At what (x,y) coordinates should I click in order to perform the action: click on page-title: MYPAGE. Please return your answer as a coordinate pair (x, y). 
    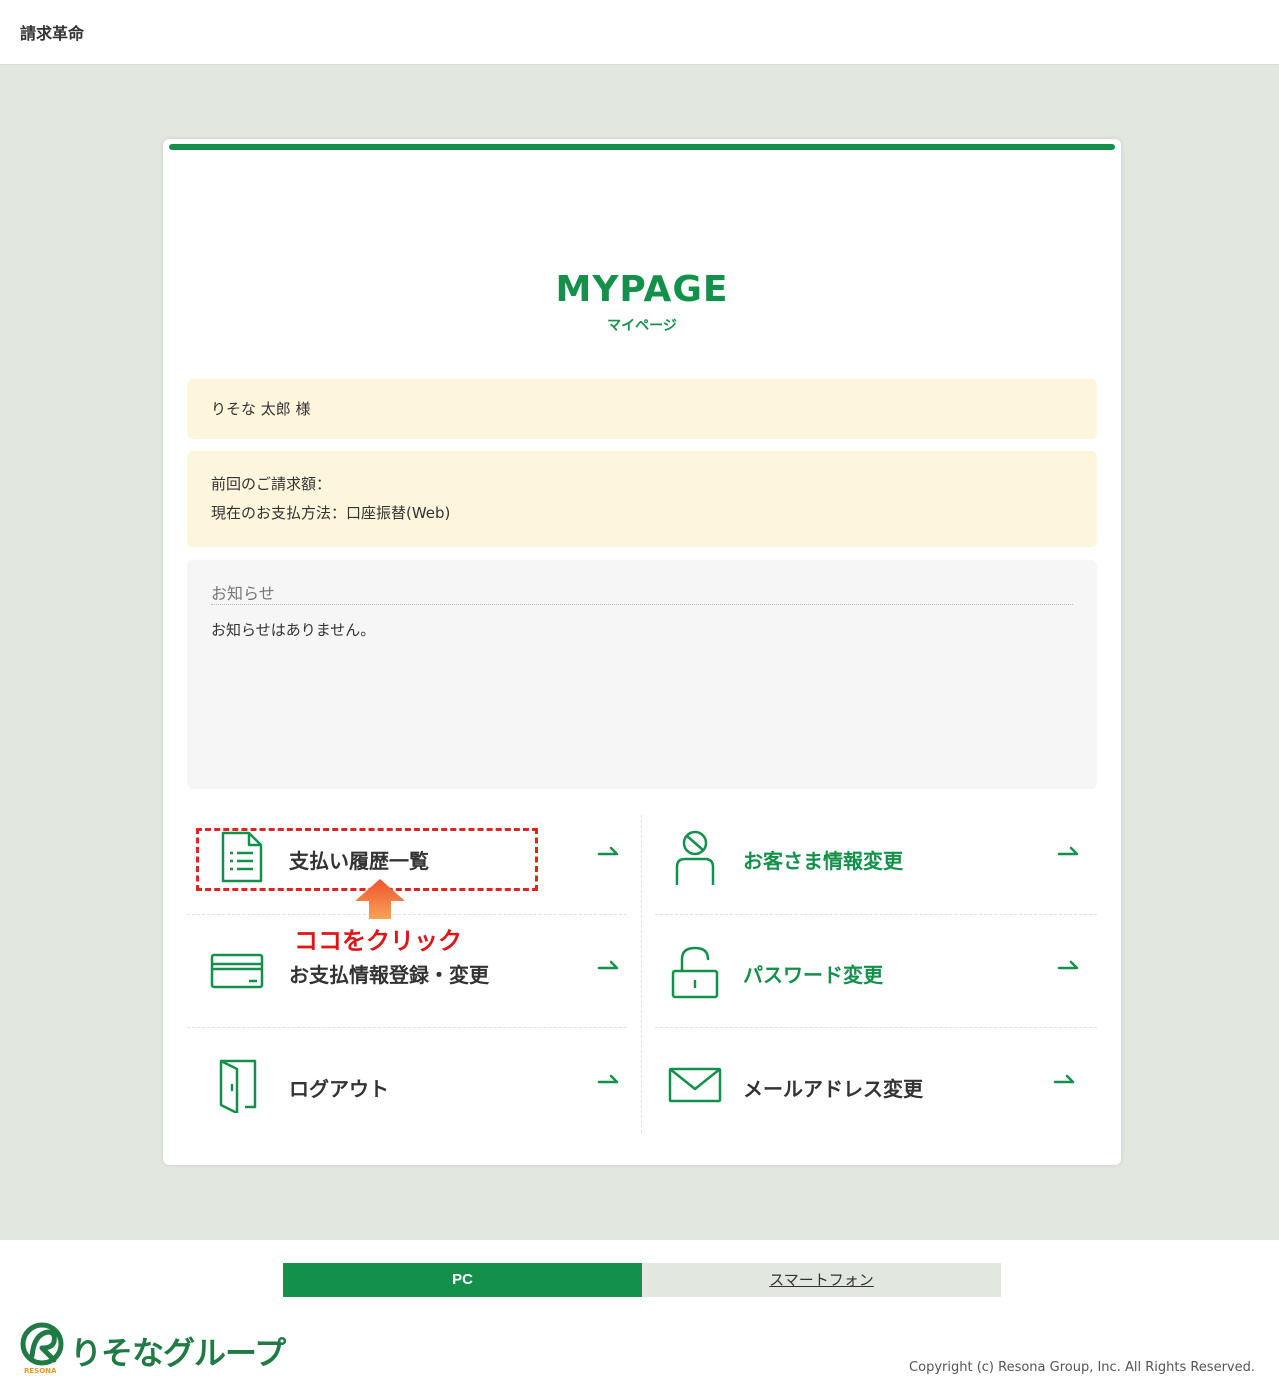
    Looking at the image, I should click on (642, 289).